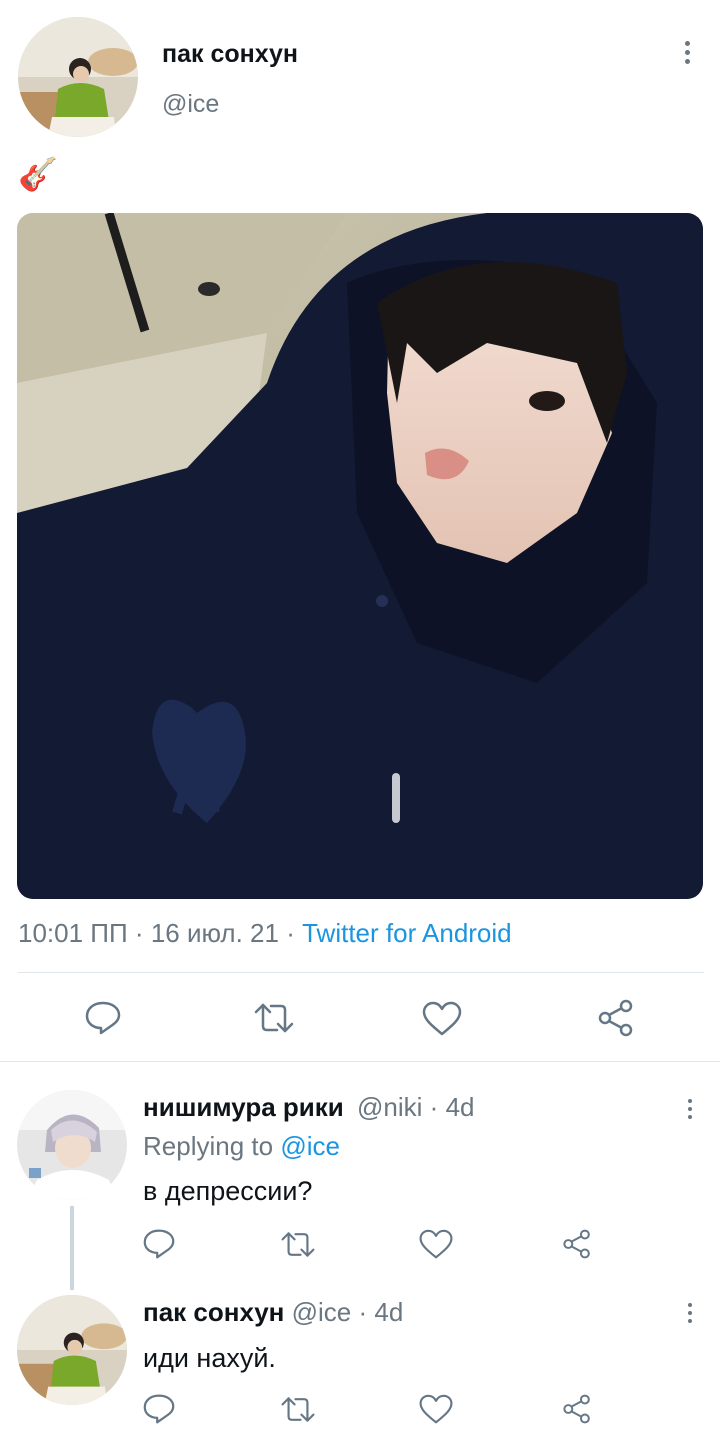 The image size is (720, 1442). What do you see at coordinates (407, 933) in the screenshot?
I see `tweet-client-link: Twitter for Android` at bounding box center [407, 933].